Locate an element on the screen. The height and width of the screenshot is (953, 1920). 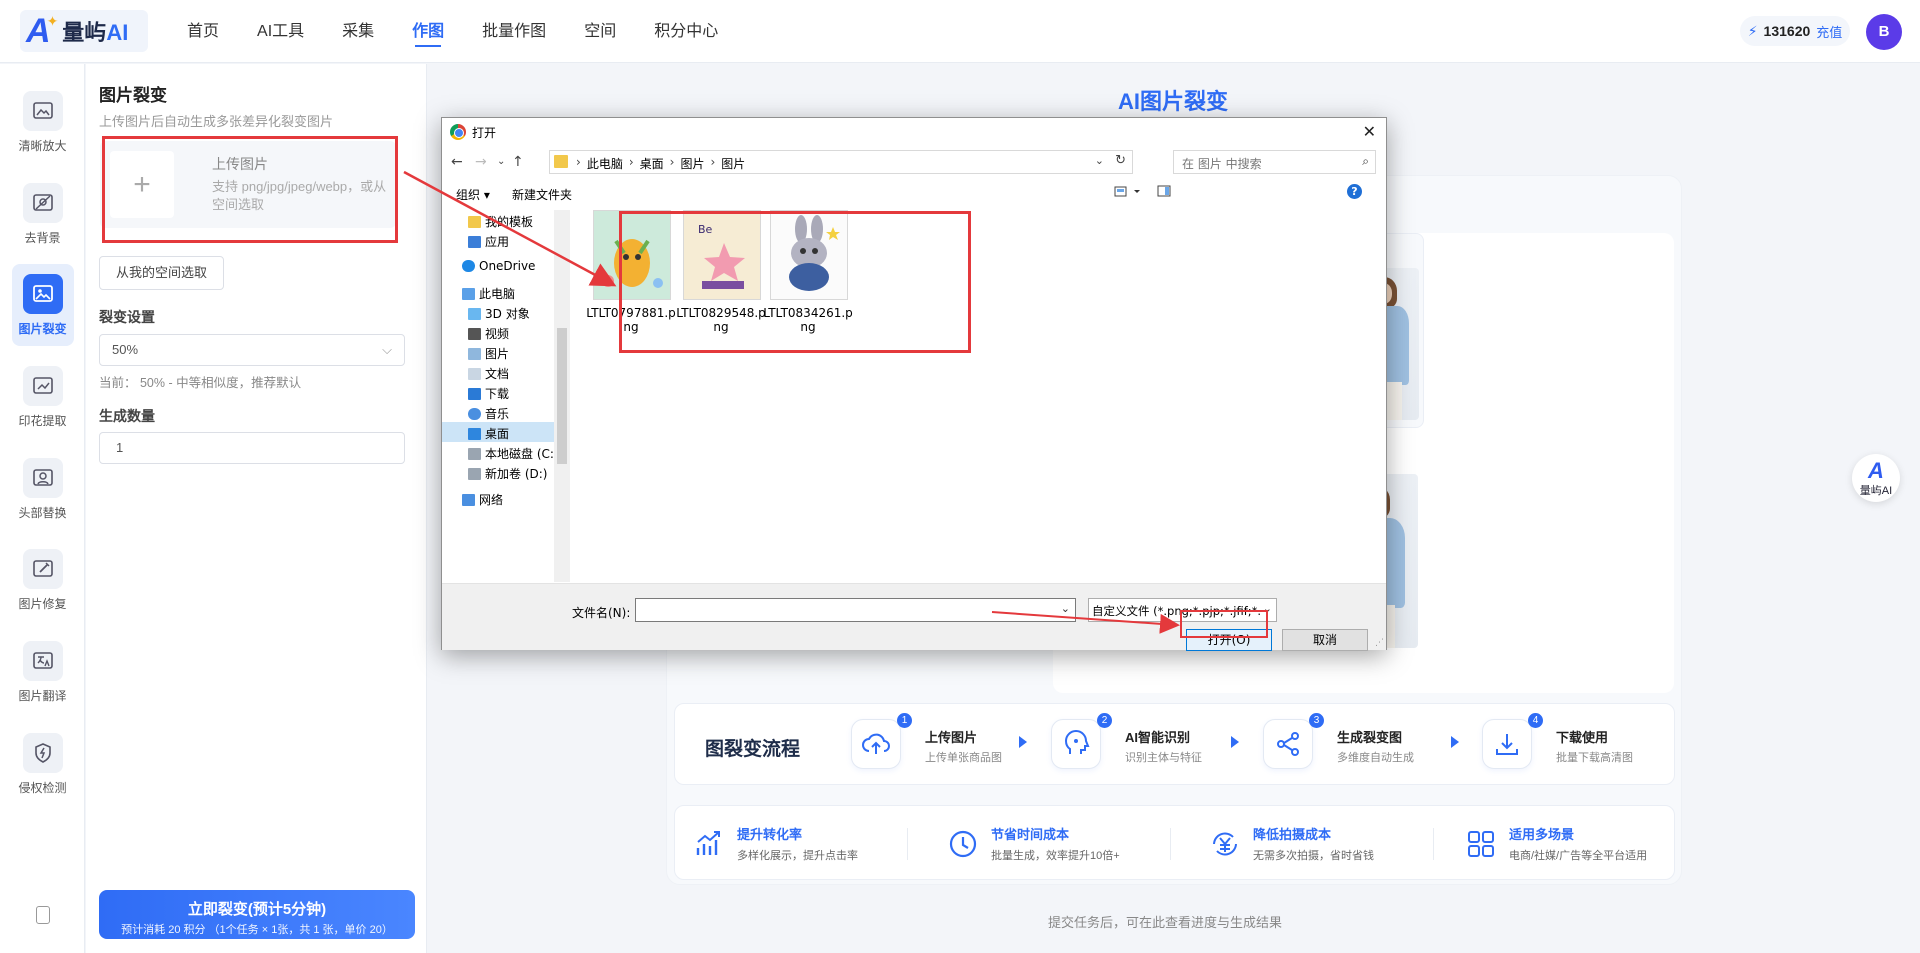
pick-from-space-button: 从我的空间选取 is located at coordinates (161, 273).